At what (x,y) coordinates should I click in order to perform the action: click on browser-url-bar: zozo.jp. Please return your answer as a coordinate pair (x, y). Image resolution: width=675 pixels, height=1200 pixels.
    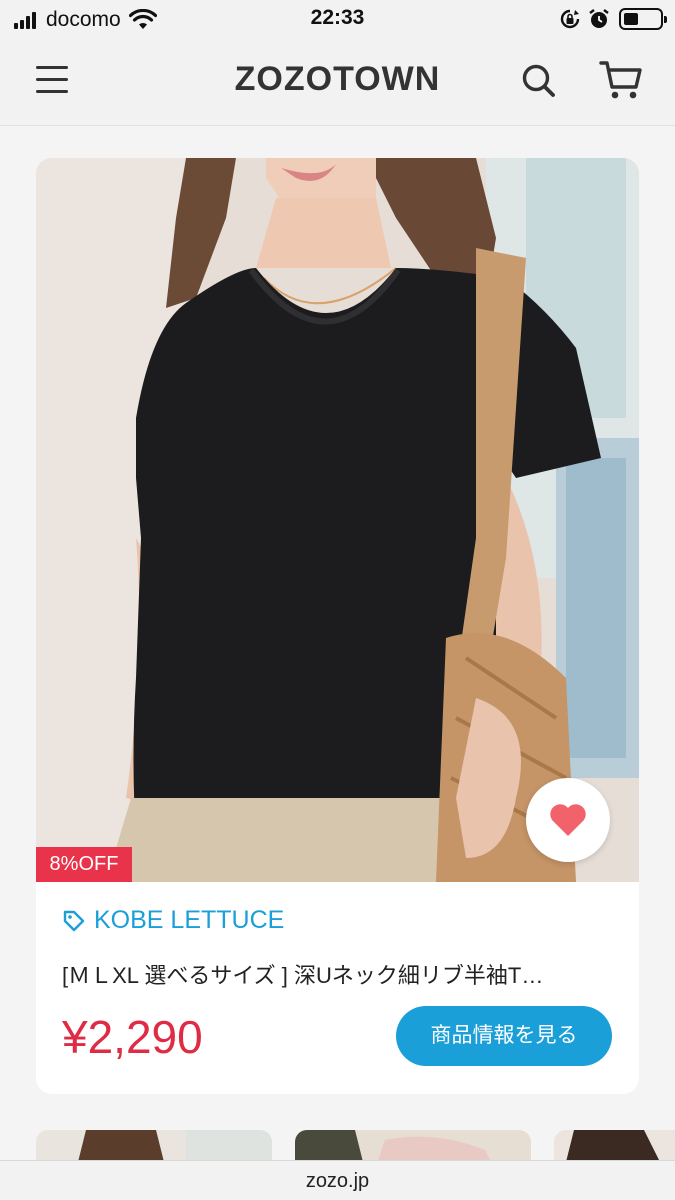
    Looking at the image, I should click on (337, 1180).